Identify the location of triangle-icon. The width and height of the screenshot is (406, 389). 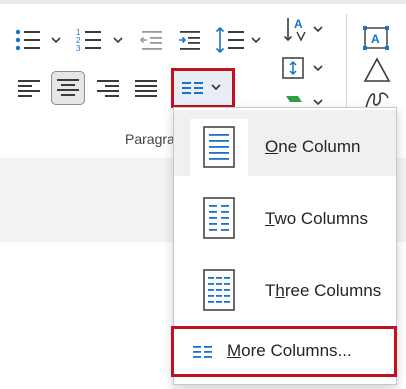
(377, 69).